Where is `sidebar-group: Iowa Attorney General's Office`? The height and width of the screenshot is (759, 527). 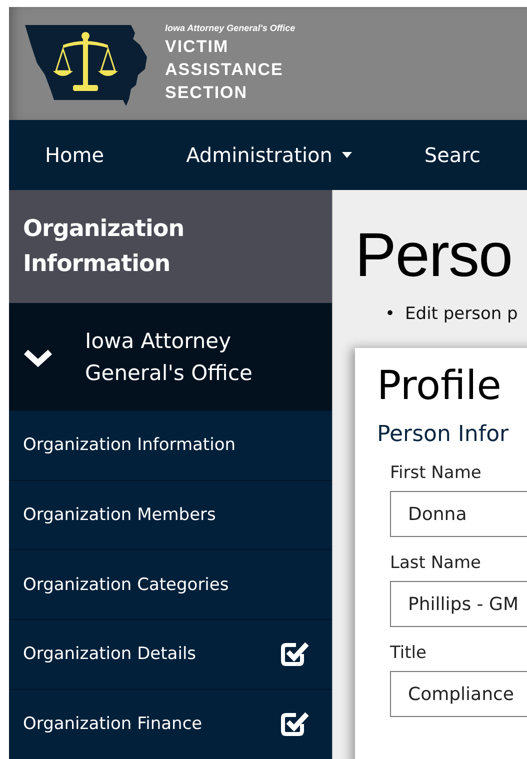 sidebar-group: Iowa Attorney General's Office is located at coordinates (170, 356).